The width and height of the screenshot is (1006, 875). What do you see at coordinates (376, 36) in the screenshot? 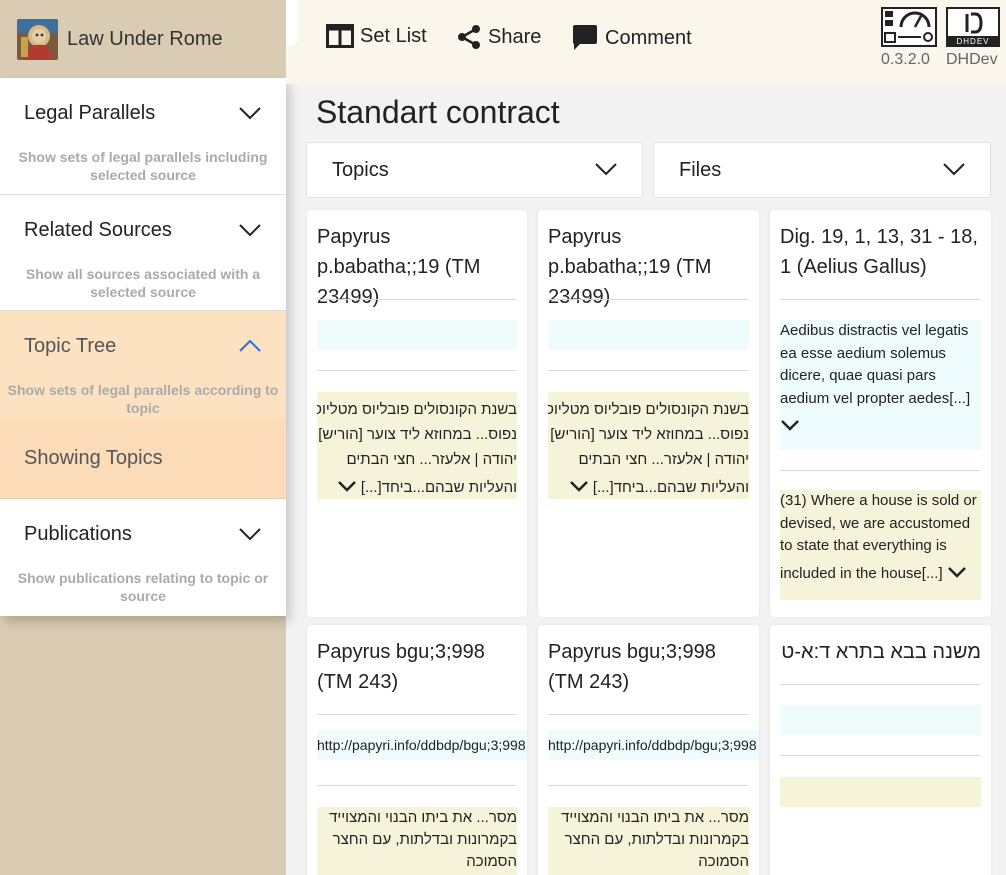
I see `set-list-button: Set List` at bounding box center [376, 36].